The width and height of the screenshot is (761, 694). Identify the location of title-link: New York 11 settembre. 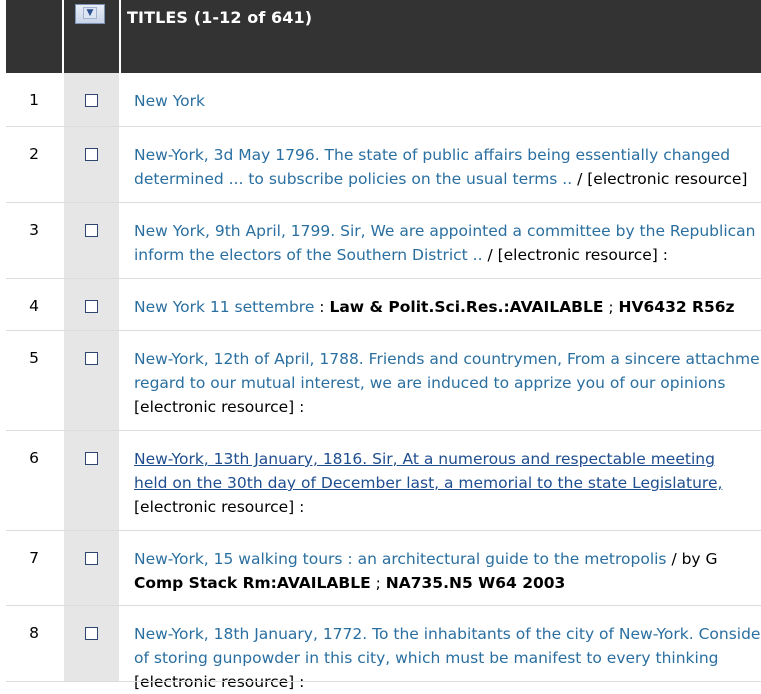
(224, 307).